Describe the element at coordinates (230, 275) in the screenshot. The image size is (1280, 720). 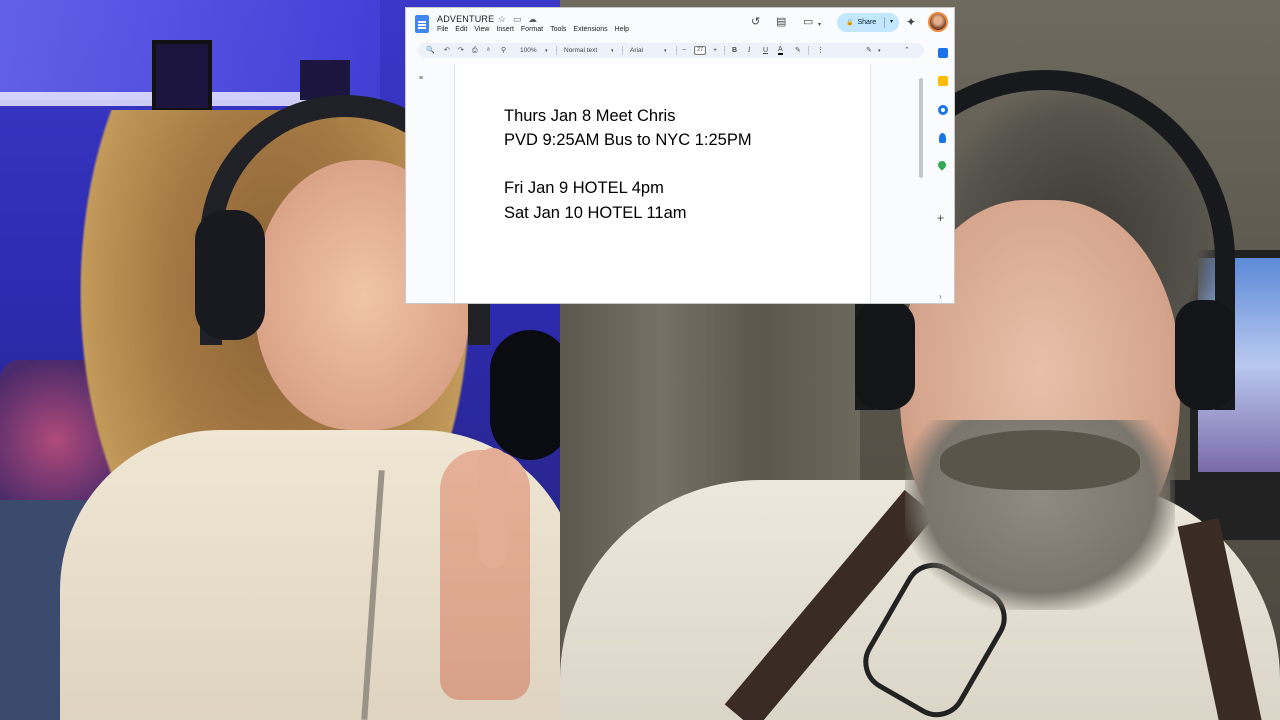
I see `headphone-cup` at that location.